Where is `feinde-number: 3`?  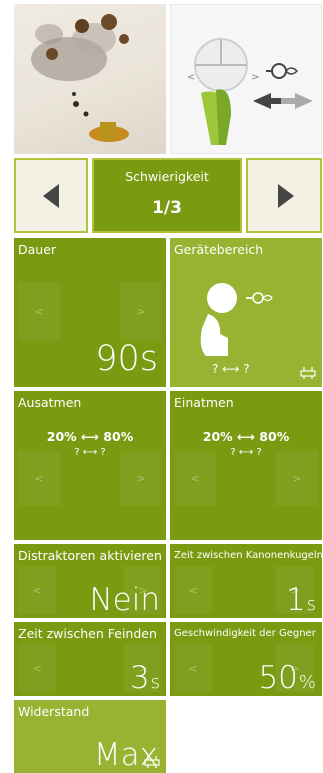
feinde-number: 3 is located at coordinates (139, 678).